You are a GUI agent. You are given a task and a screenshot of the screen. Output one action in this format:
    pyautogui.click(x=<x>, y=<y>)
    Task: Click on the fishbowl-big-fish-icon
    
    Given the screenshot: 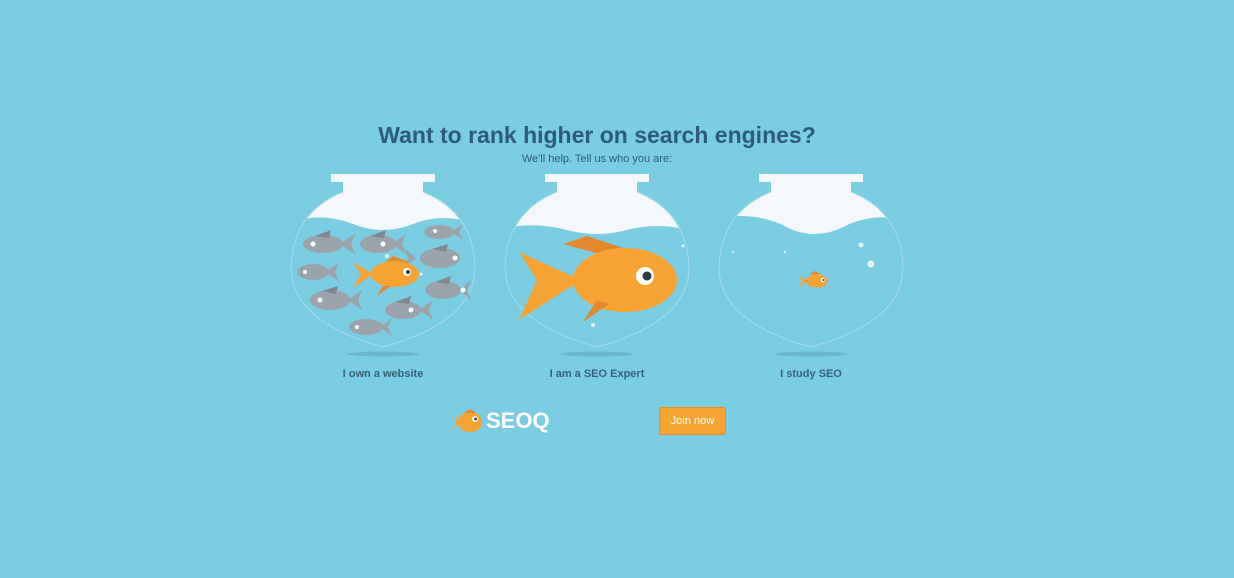 What is the action you would take?
    pyautogui.click(x=597, y=265)
    